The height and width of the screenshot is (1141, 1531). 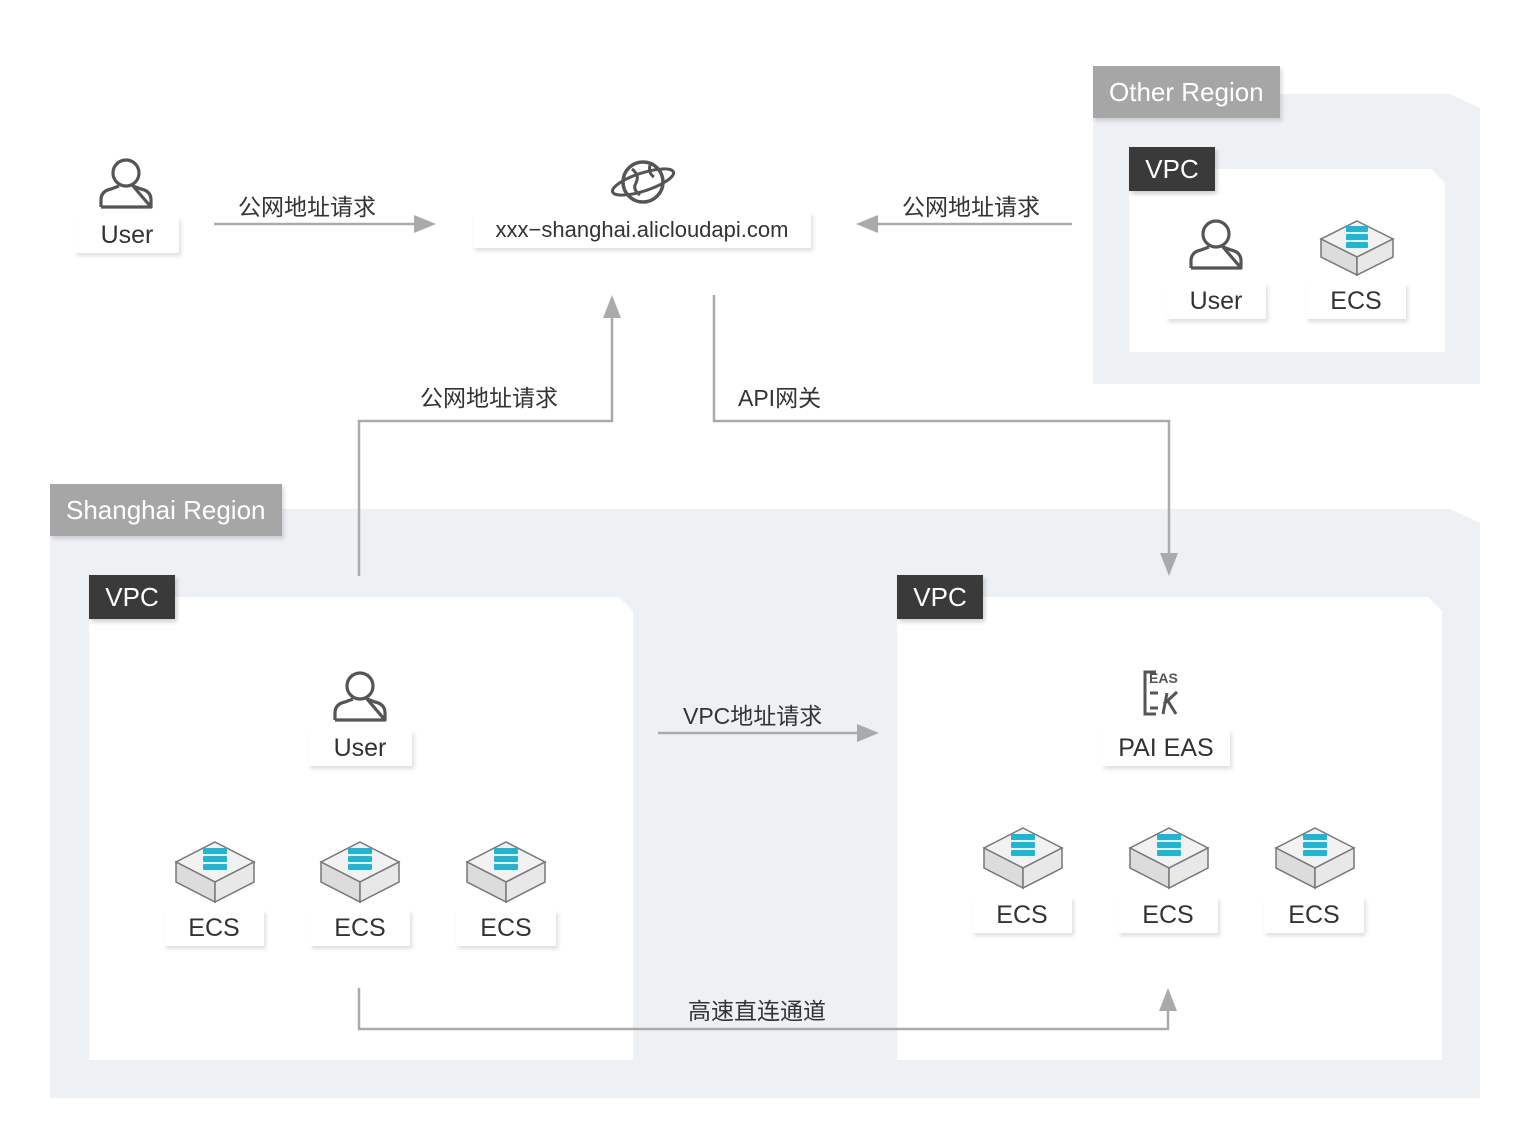 I want to click on edge-label-api-gateway: API网关, so click(x=780, y=398).